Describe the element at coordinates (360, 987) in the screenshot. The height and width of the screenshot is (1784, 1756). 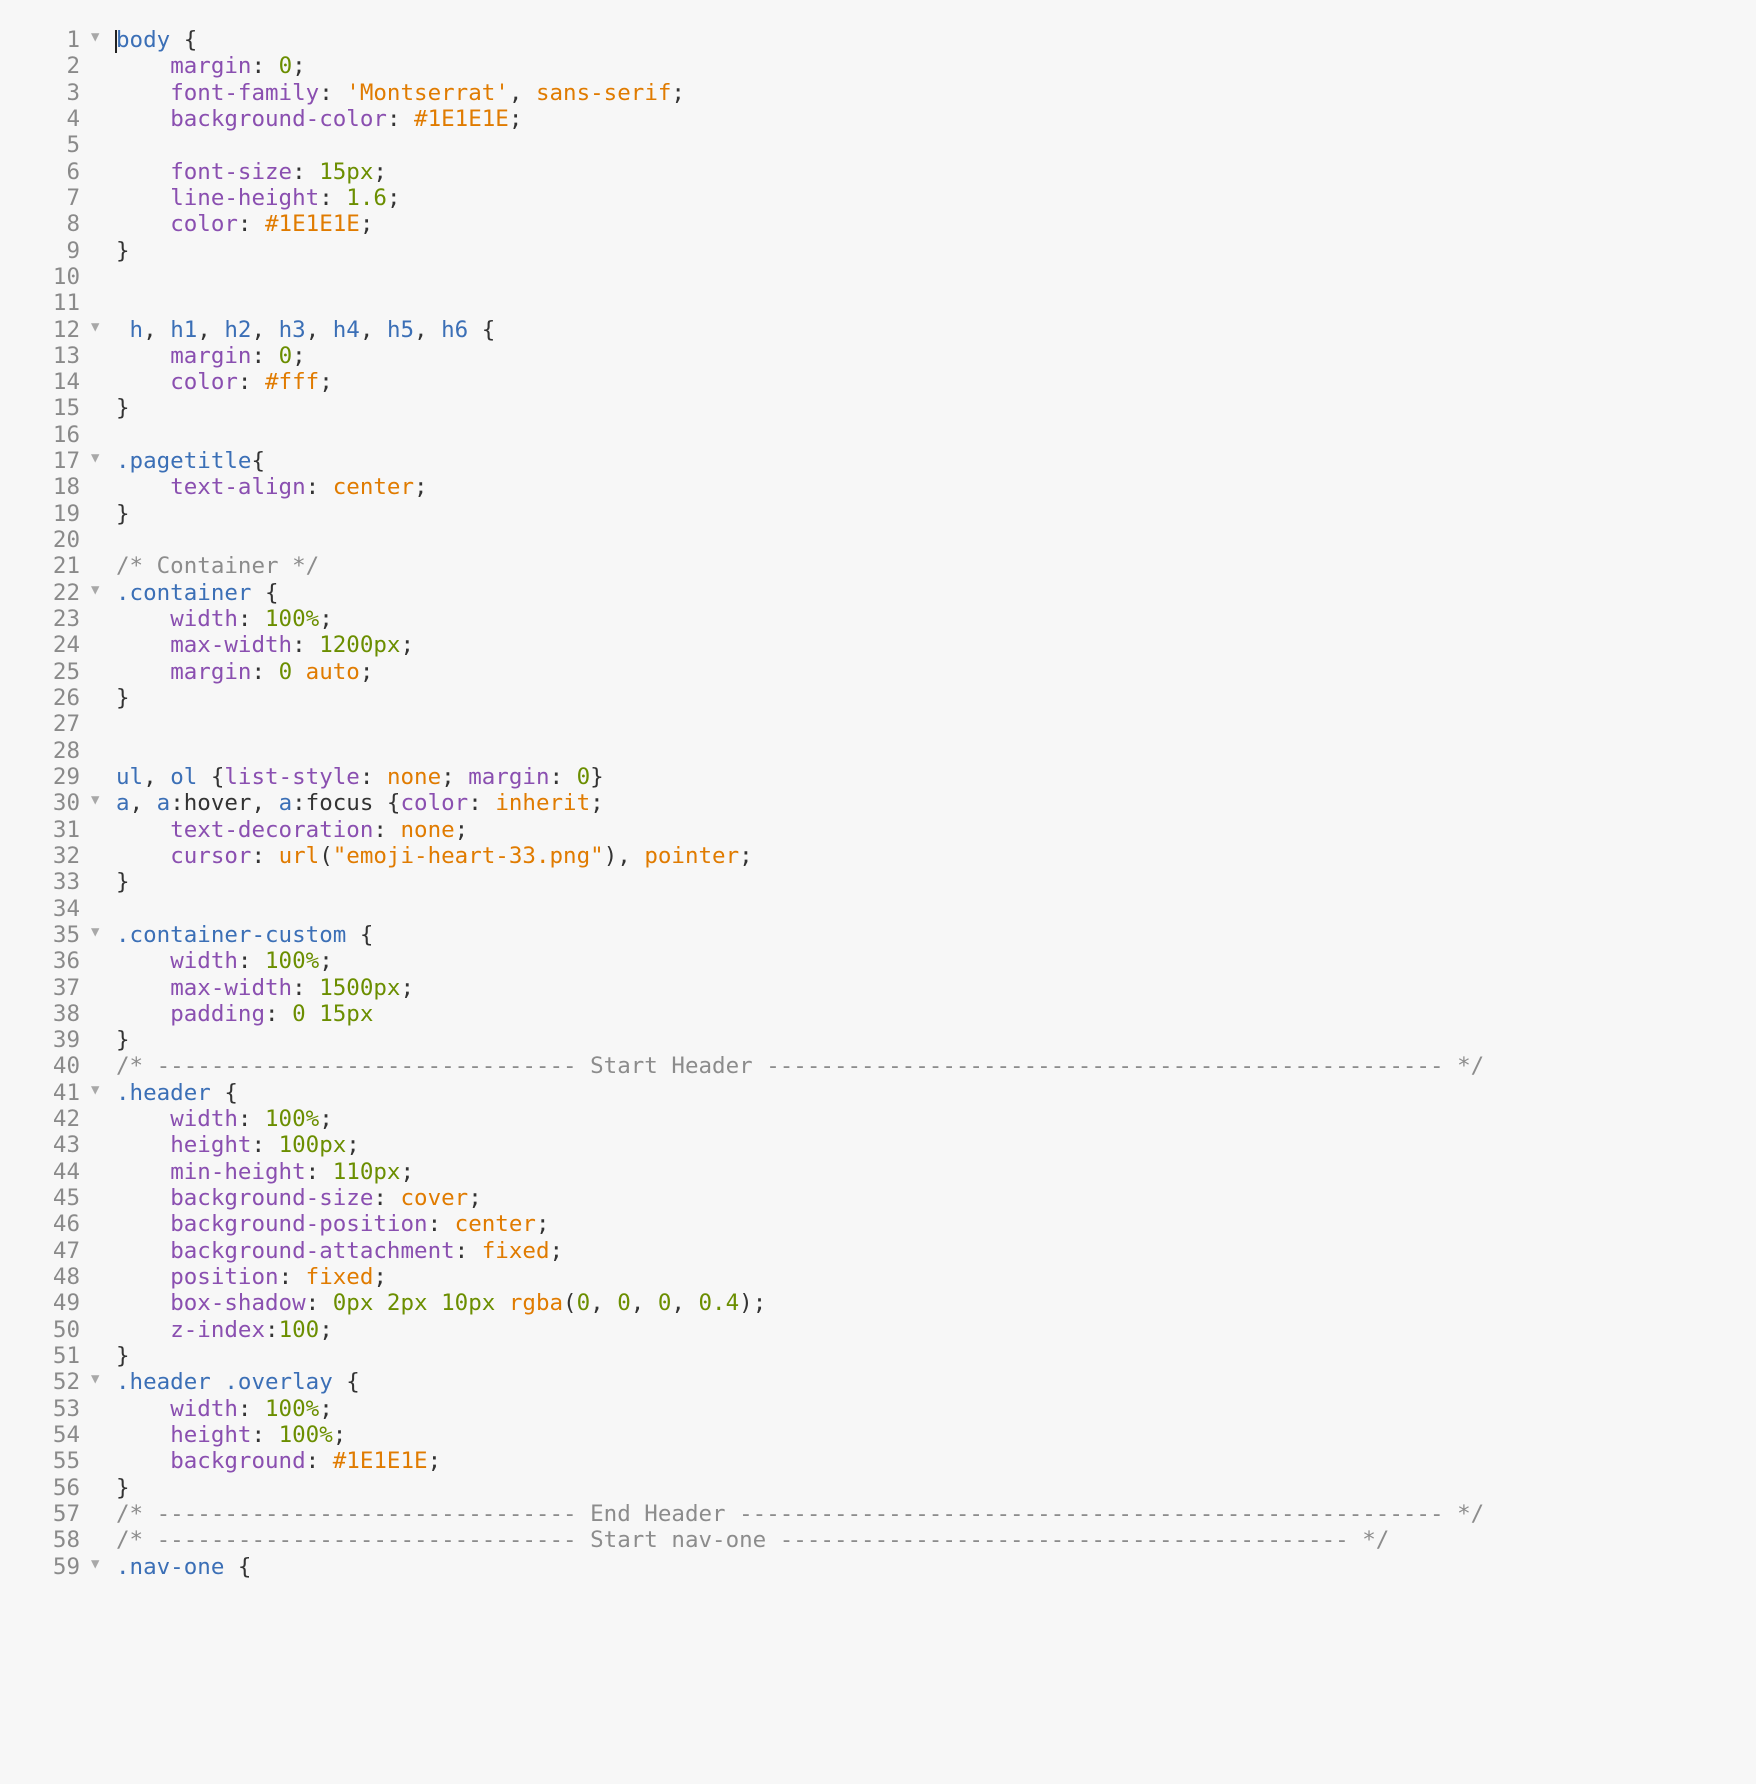
I see `code-token-num: 1500px` at that location.